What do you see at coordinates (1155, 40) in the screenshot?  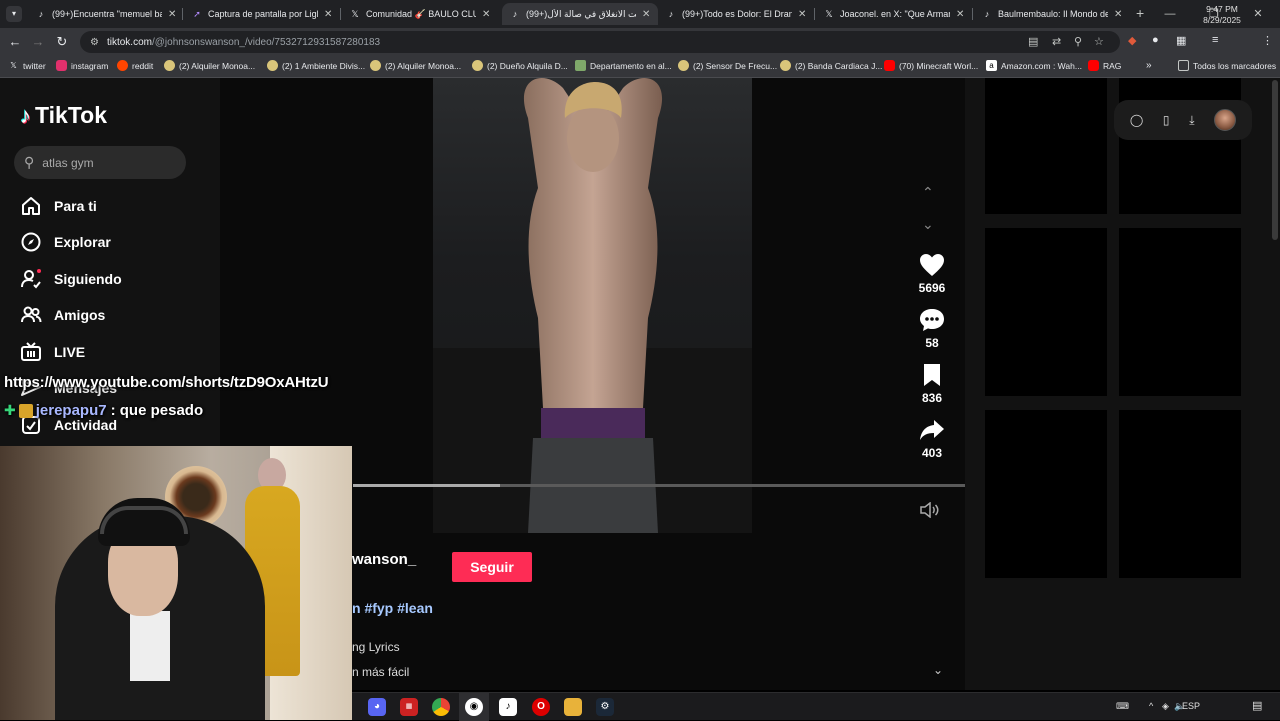 I see `extension-icon: ●` at bounding box center [1155, 40].